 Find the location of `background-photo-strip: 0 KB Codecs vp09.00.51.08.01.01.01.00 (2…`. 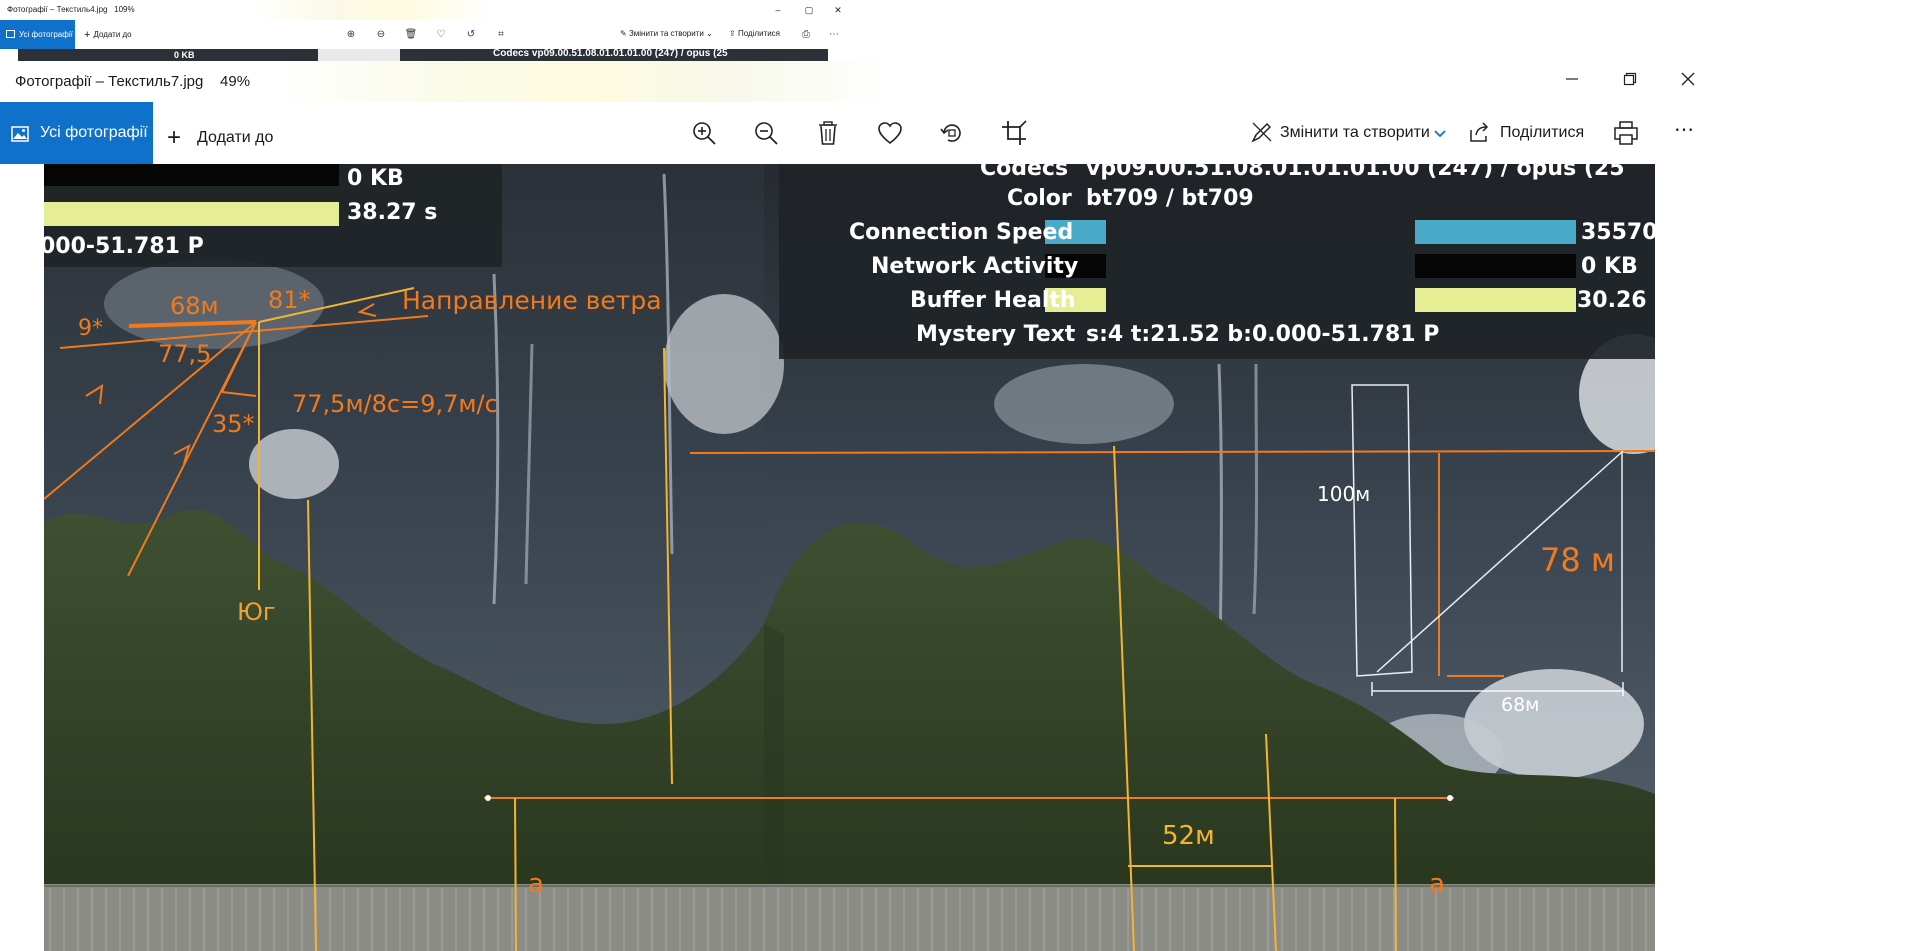

background-photo-strip: 0 KB Codecs vp09.00.51.08.01.01.01.00 (2… is located at coordinates (423, 55).